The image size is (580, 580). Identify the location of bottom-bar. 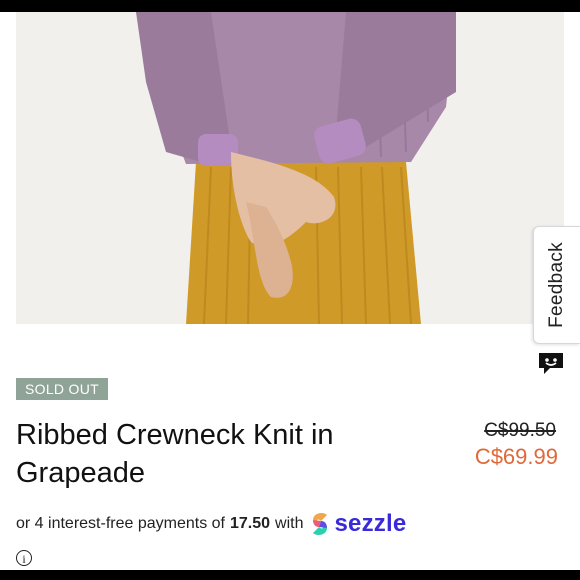
(290, 575).